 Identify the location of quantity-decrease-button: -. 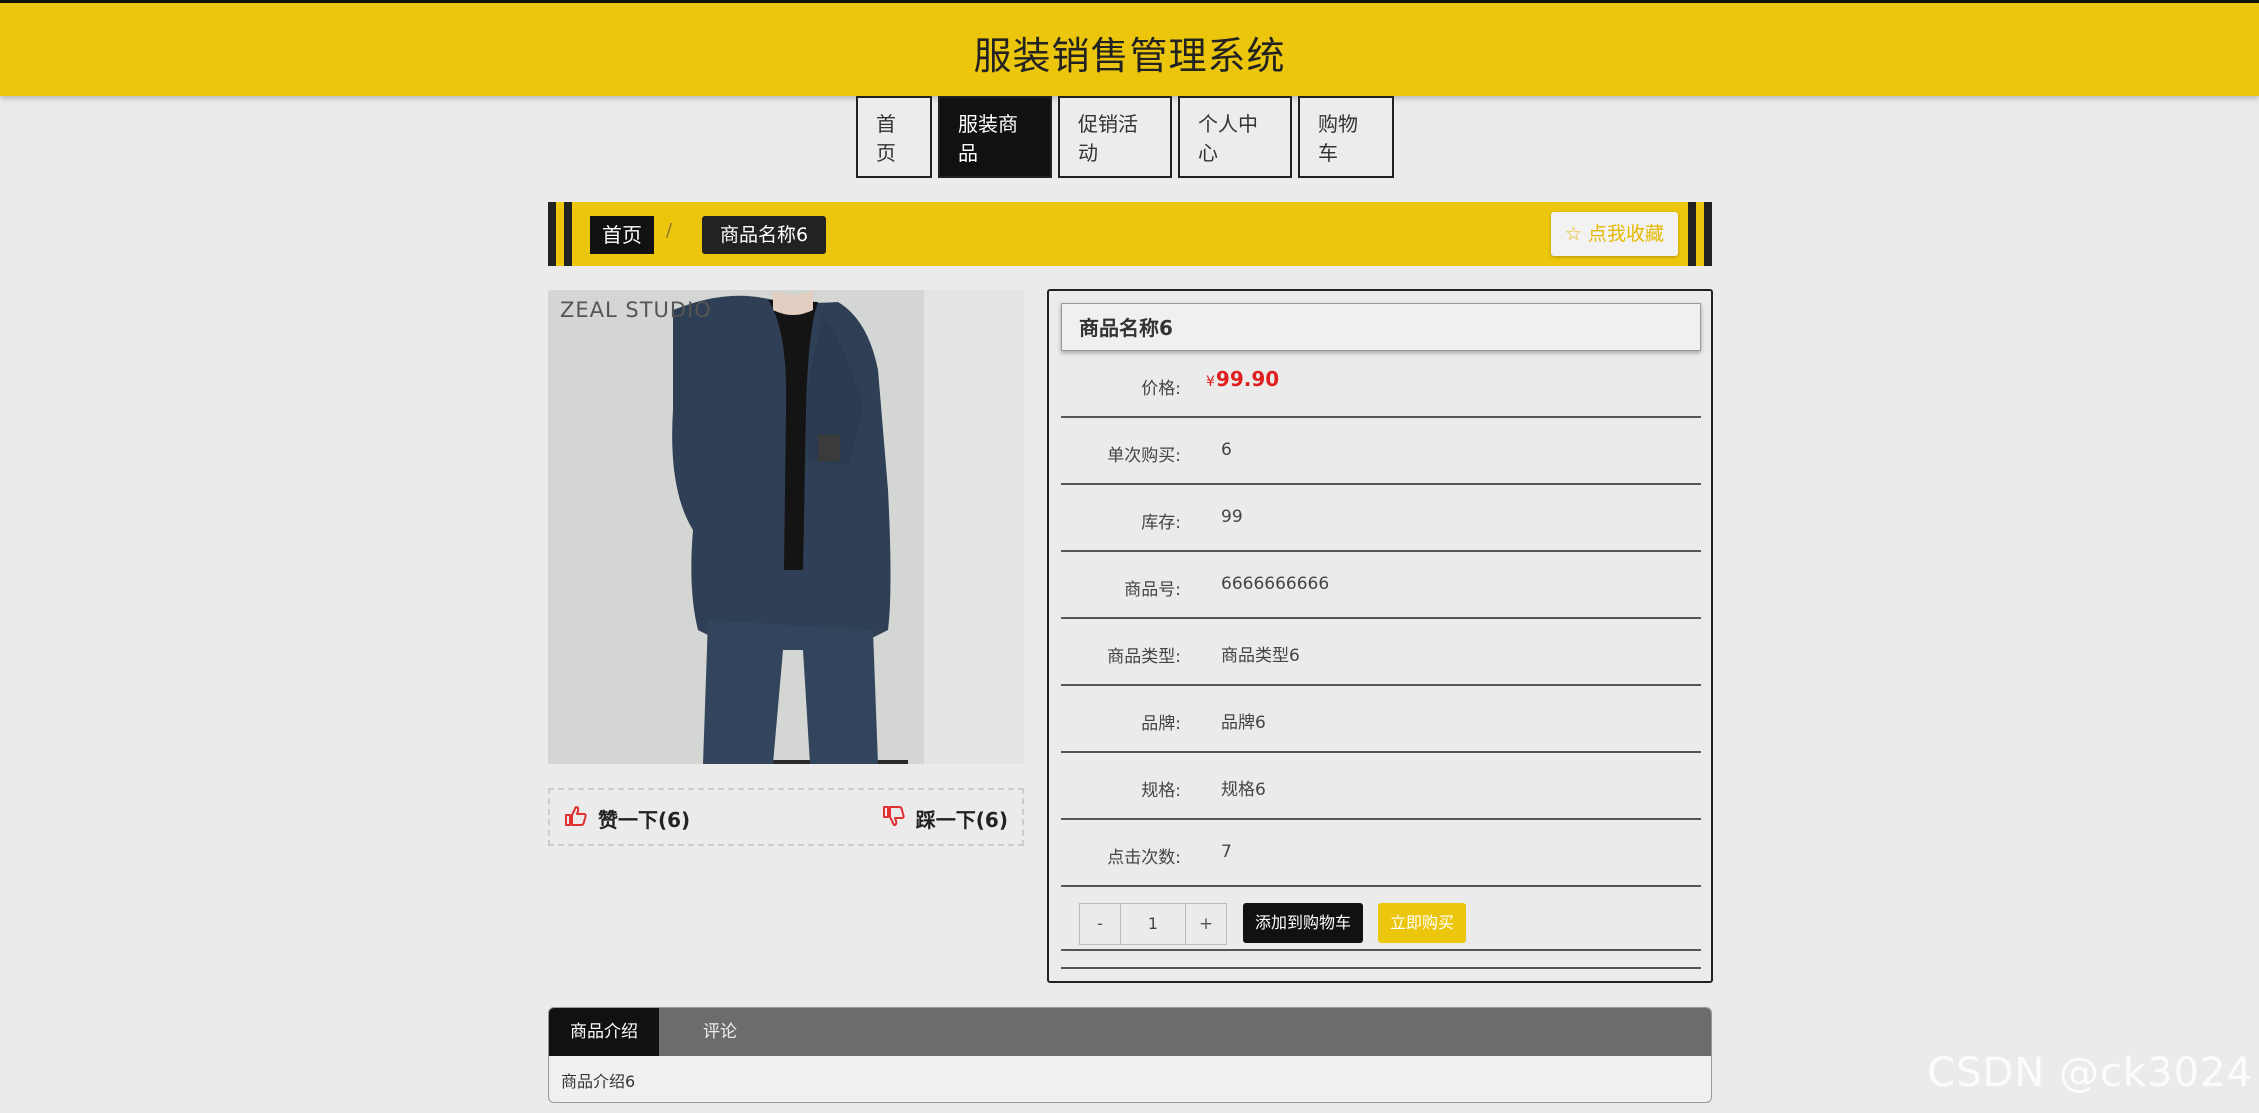
(1100, 924).